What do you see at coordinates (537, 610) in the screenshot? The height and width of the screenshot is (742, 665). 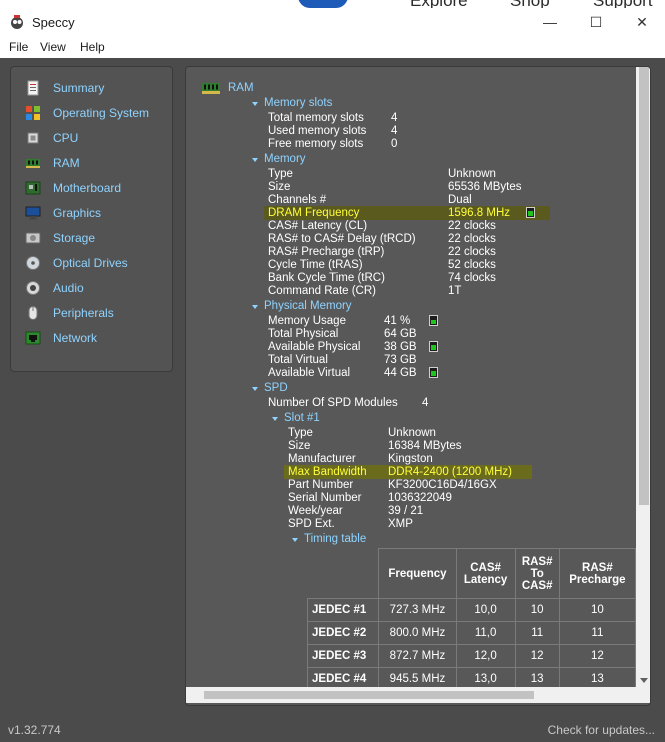 I see `table-cell: 10` at bounding box center [537, 610].